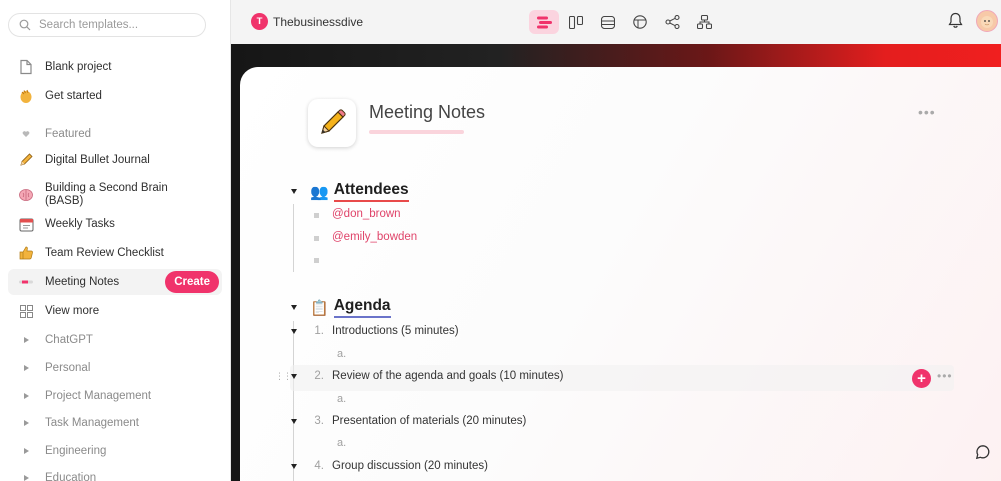  I want to click on page-more-options-icon: •••, so click(927, 112).